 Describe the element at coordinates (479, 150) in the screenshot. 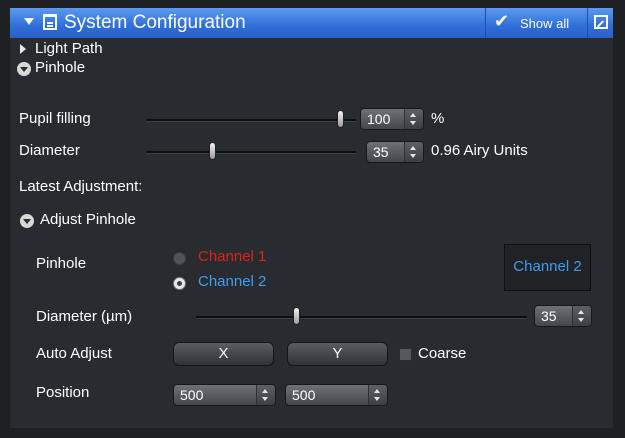

I see `diameter-airy-units: 0.96 Airy Units` at that location.